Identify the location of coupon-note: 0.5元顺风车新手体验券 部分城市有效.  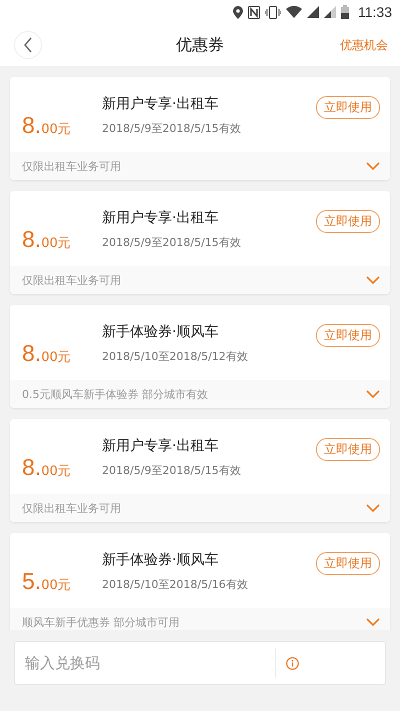
(115, 394).